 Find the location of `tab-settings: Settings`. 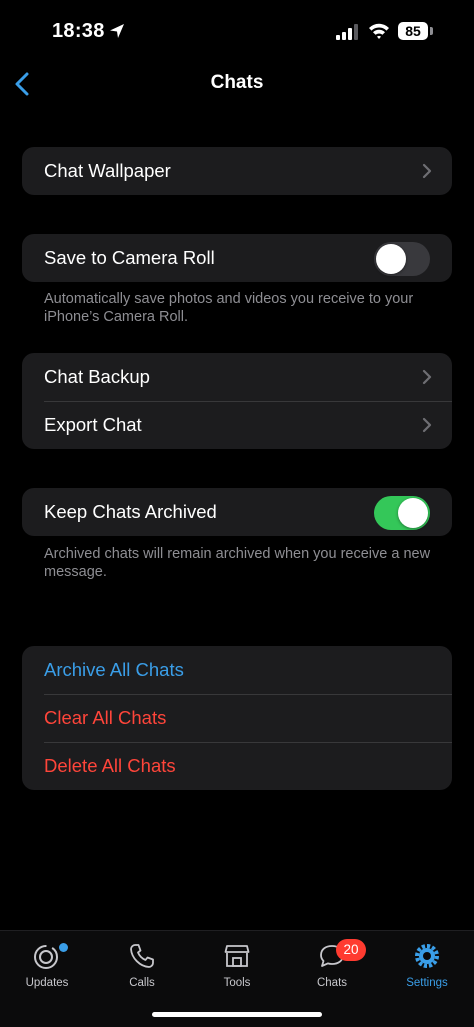

tab-settings: Settings is located at coordinates (427, 965).